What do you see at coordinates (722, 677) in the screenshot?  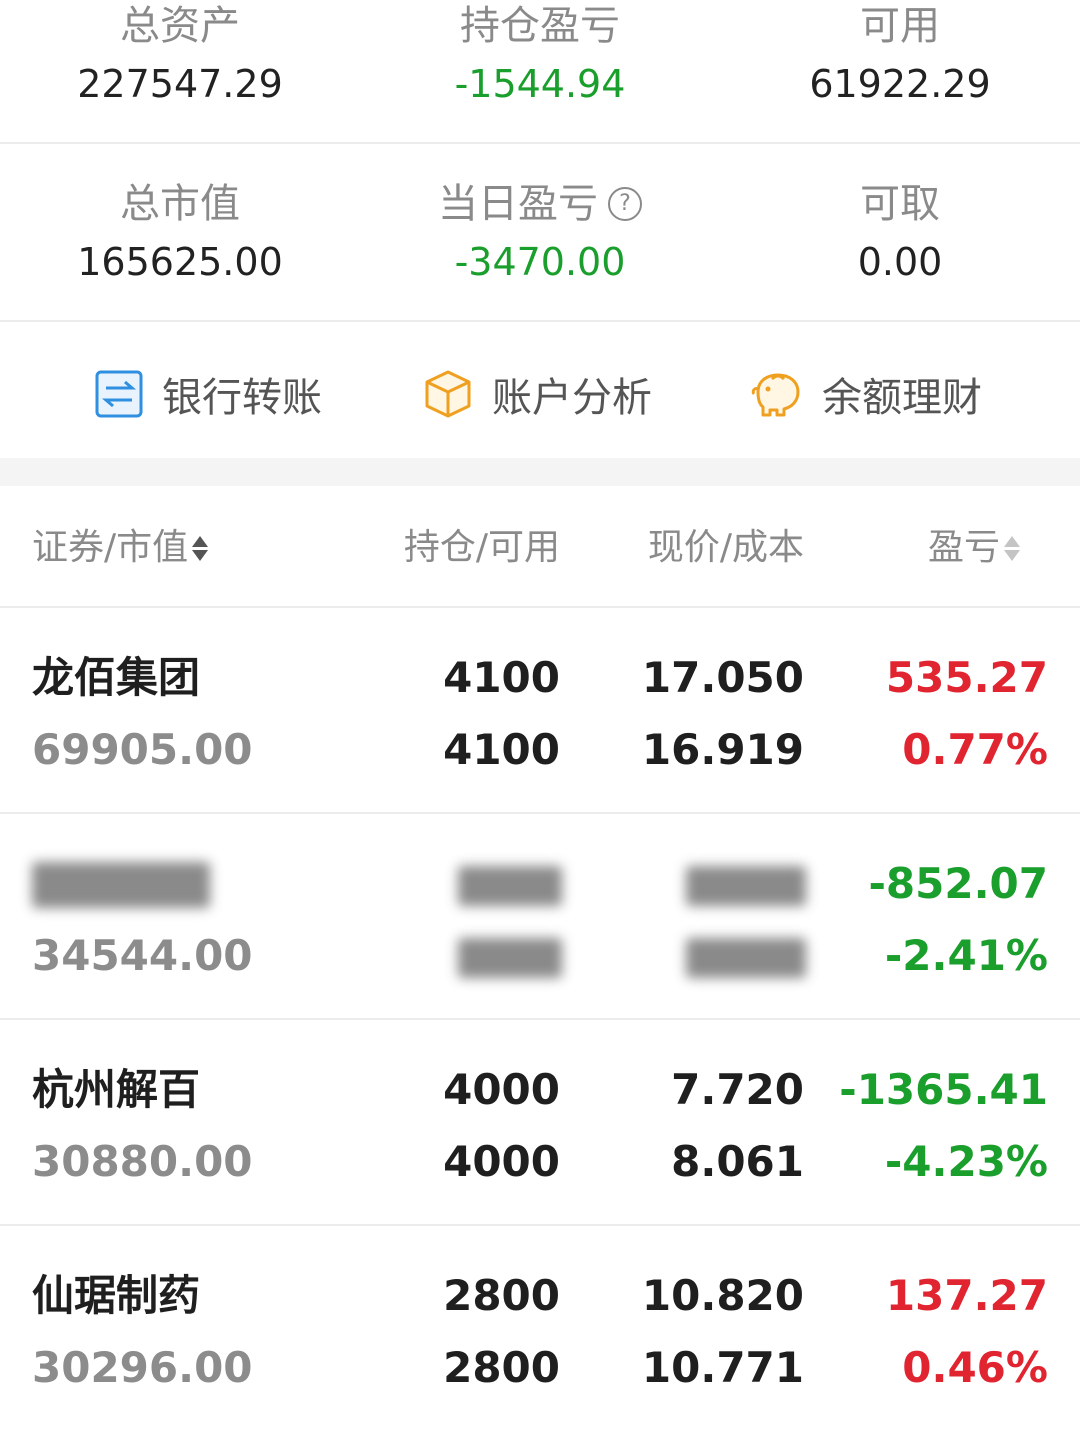 I see `current-price: 17.050` at bounding box center [722, 677].